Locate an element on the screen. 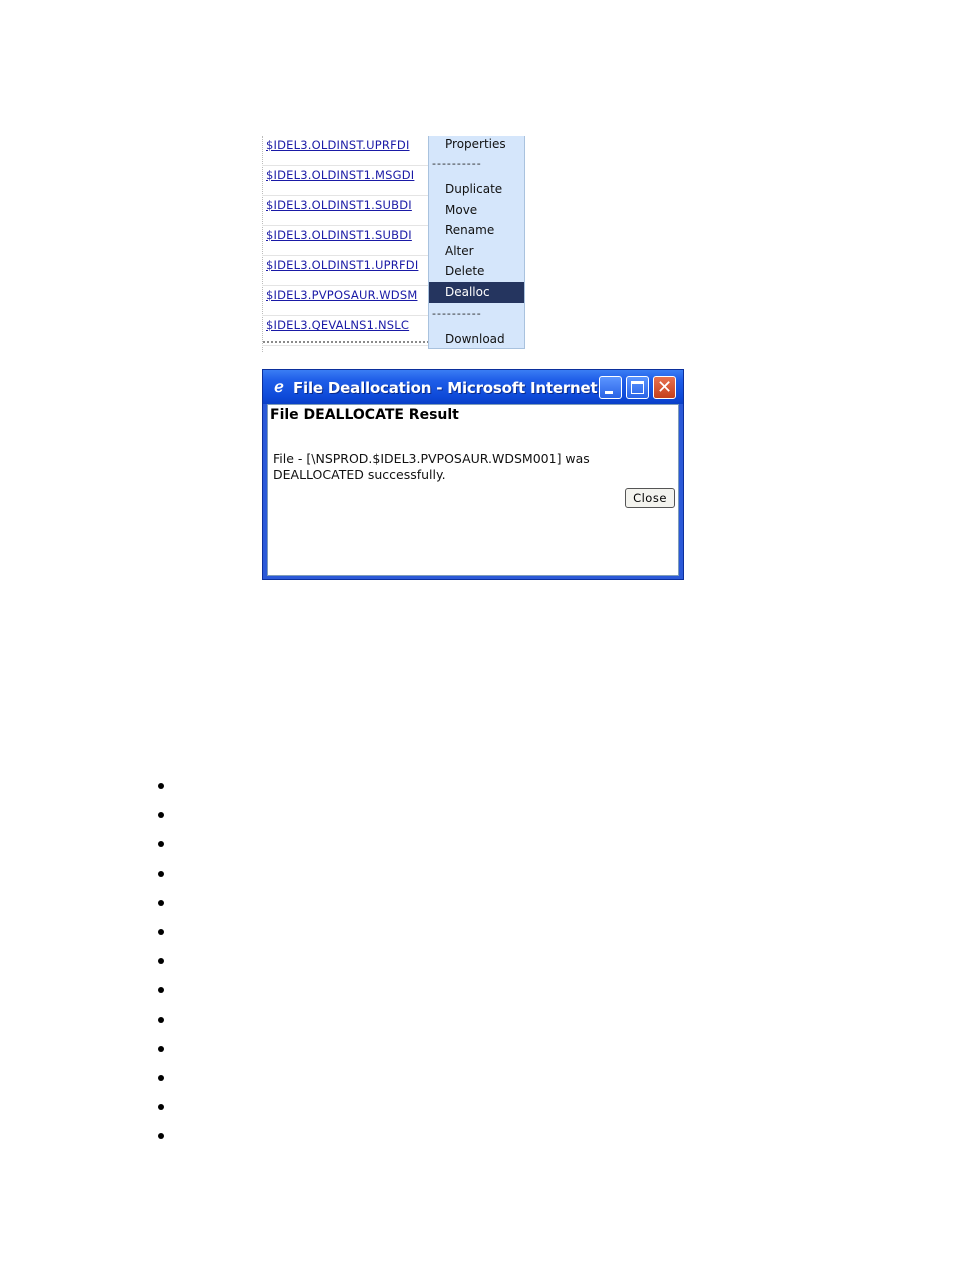  menu-item-alter: Alter is located at coordinates (476, 251).